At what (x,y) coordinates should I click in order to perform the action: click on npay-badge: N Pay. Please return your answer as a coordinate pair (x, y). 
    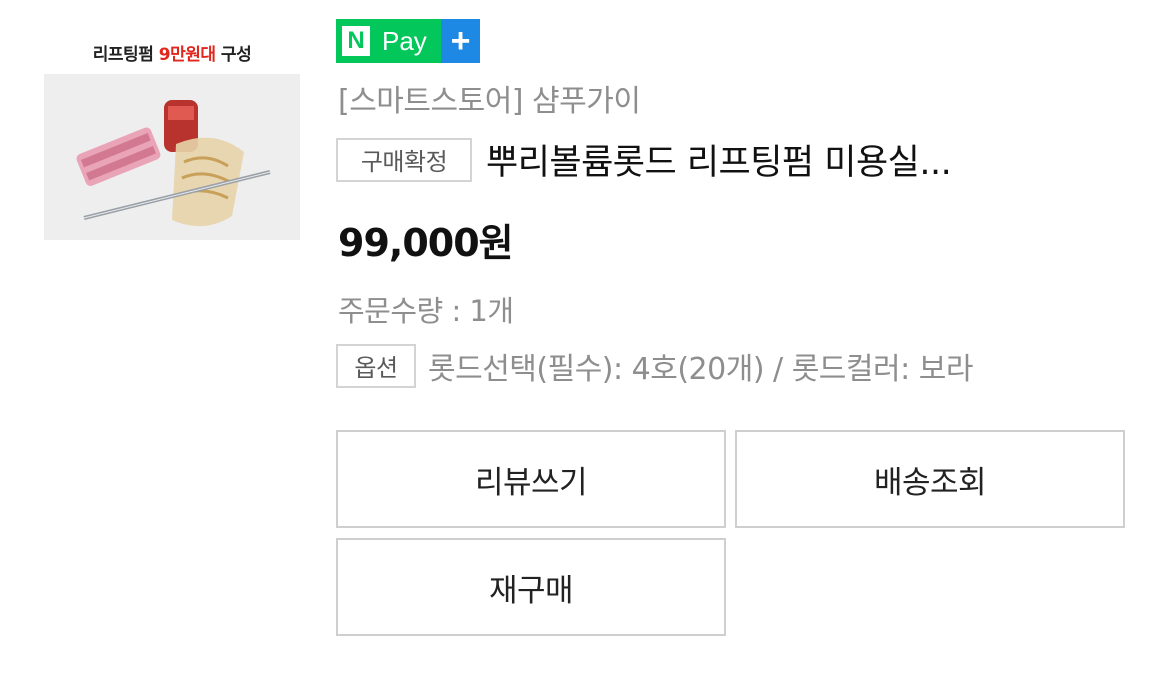
    Looking at the image, I should click on (388, 41).